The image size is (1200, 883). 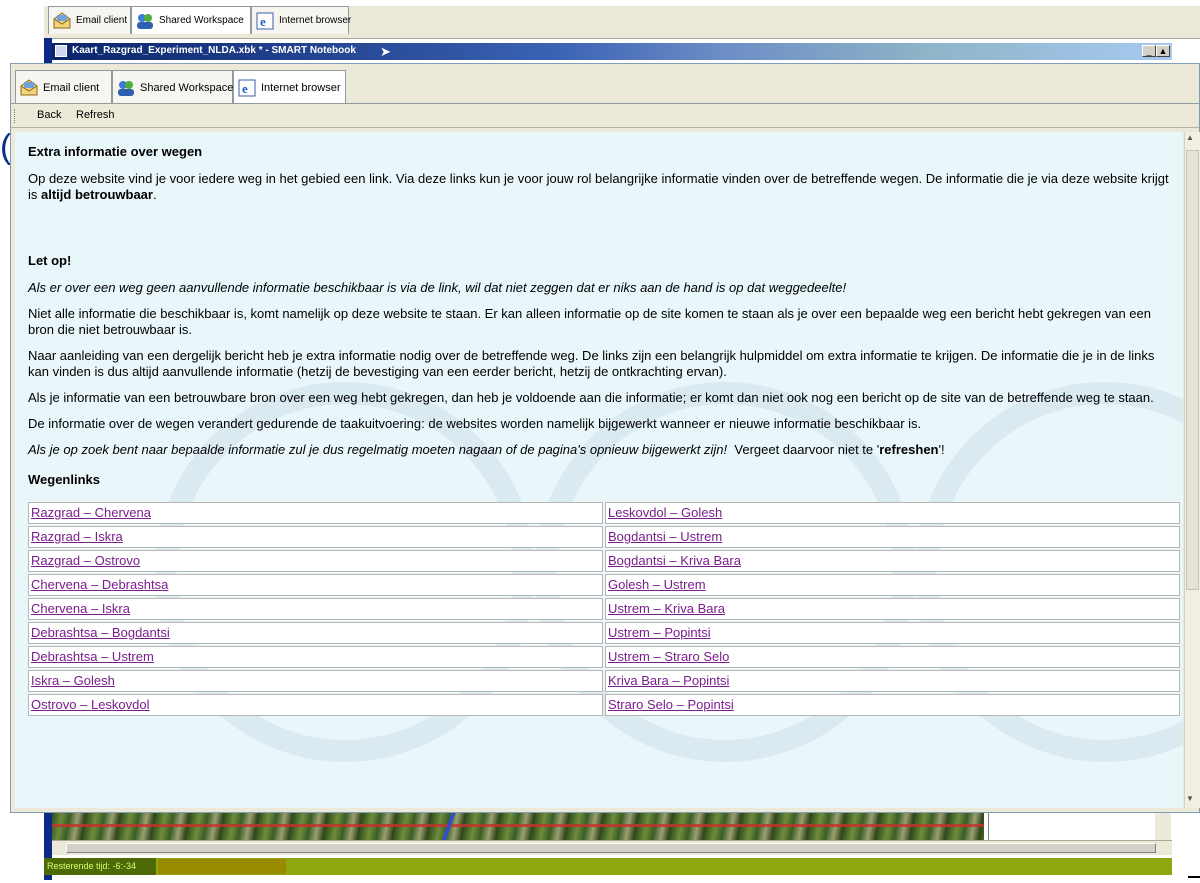 I want to click on table-row: Debrashtsa – Bogdantsi Ustrem – Popintsi, so click(x=604, y=633).